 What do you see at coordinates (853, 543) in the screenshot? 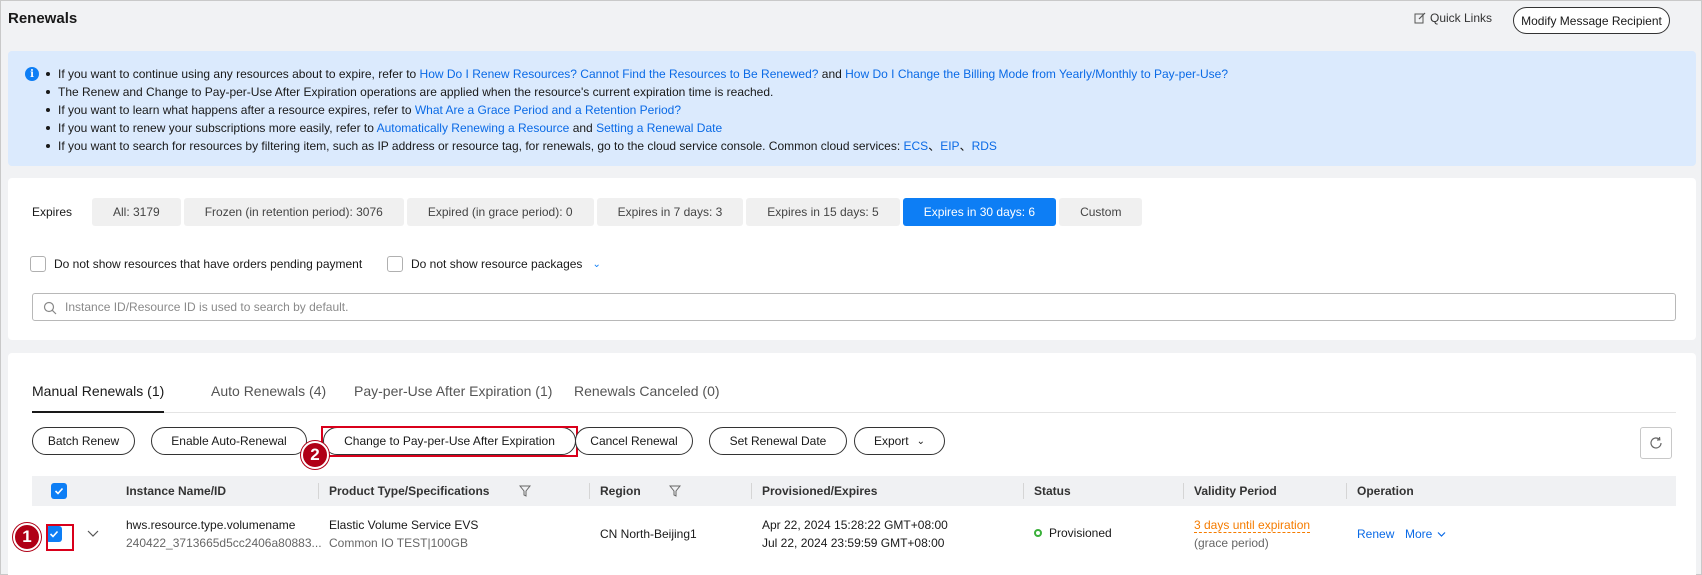
I see `expires-time: Jul 22, 2024 23:59:59 GMT+08:00` at bounding box center [853, 543].